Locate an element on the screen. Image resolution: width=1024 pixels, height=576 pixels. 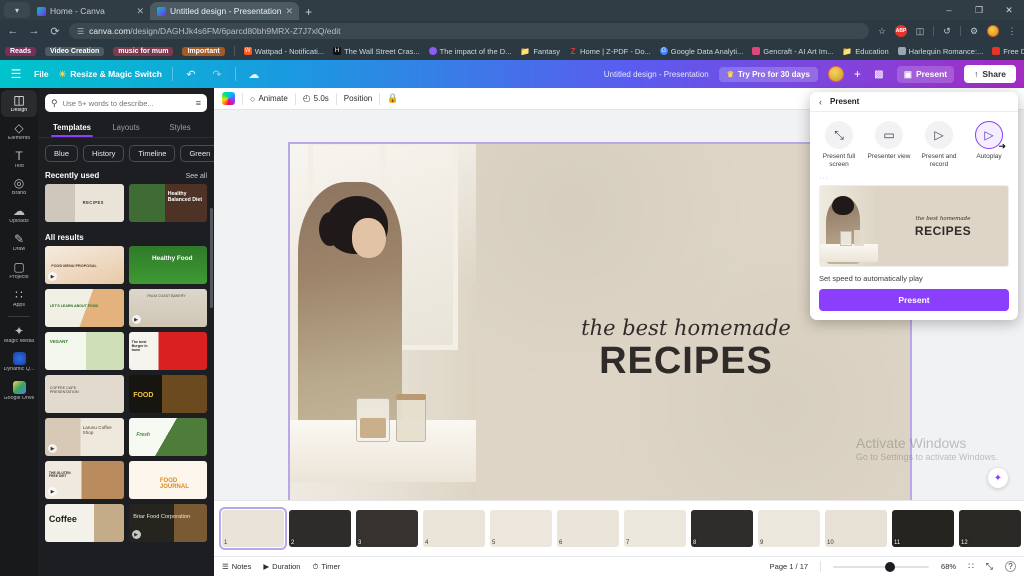
present-and-record-option: ▷ Present and record is located at coordinates (939, 145).